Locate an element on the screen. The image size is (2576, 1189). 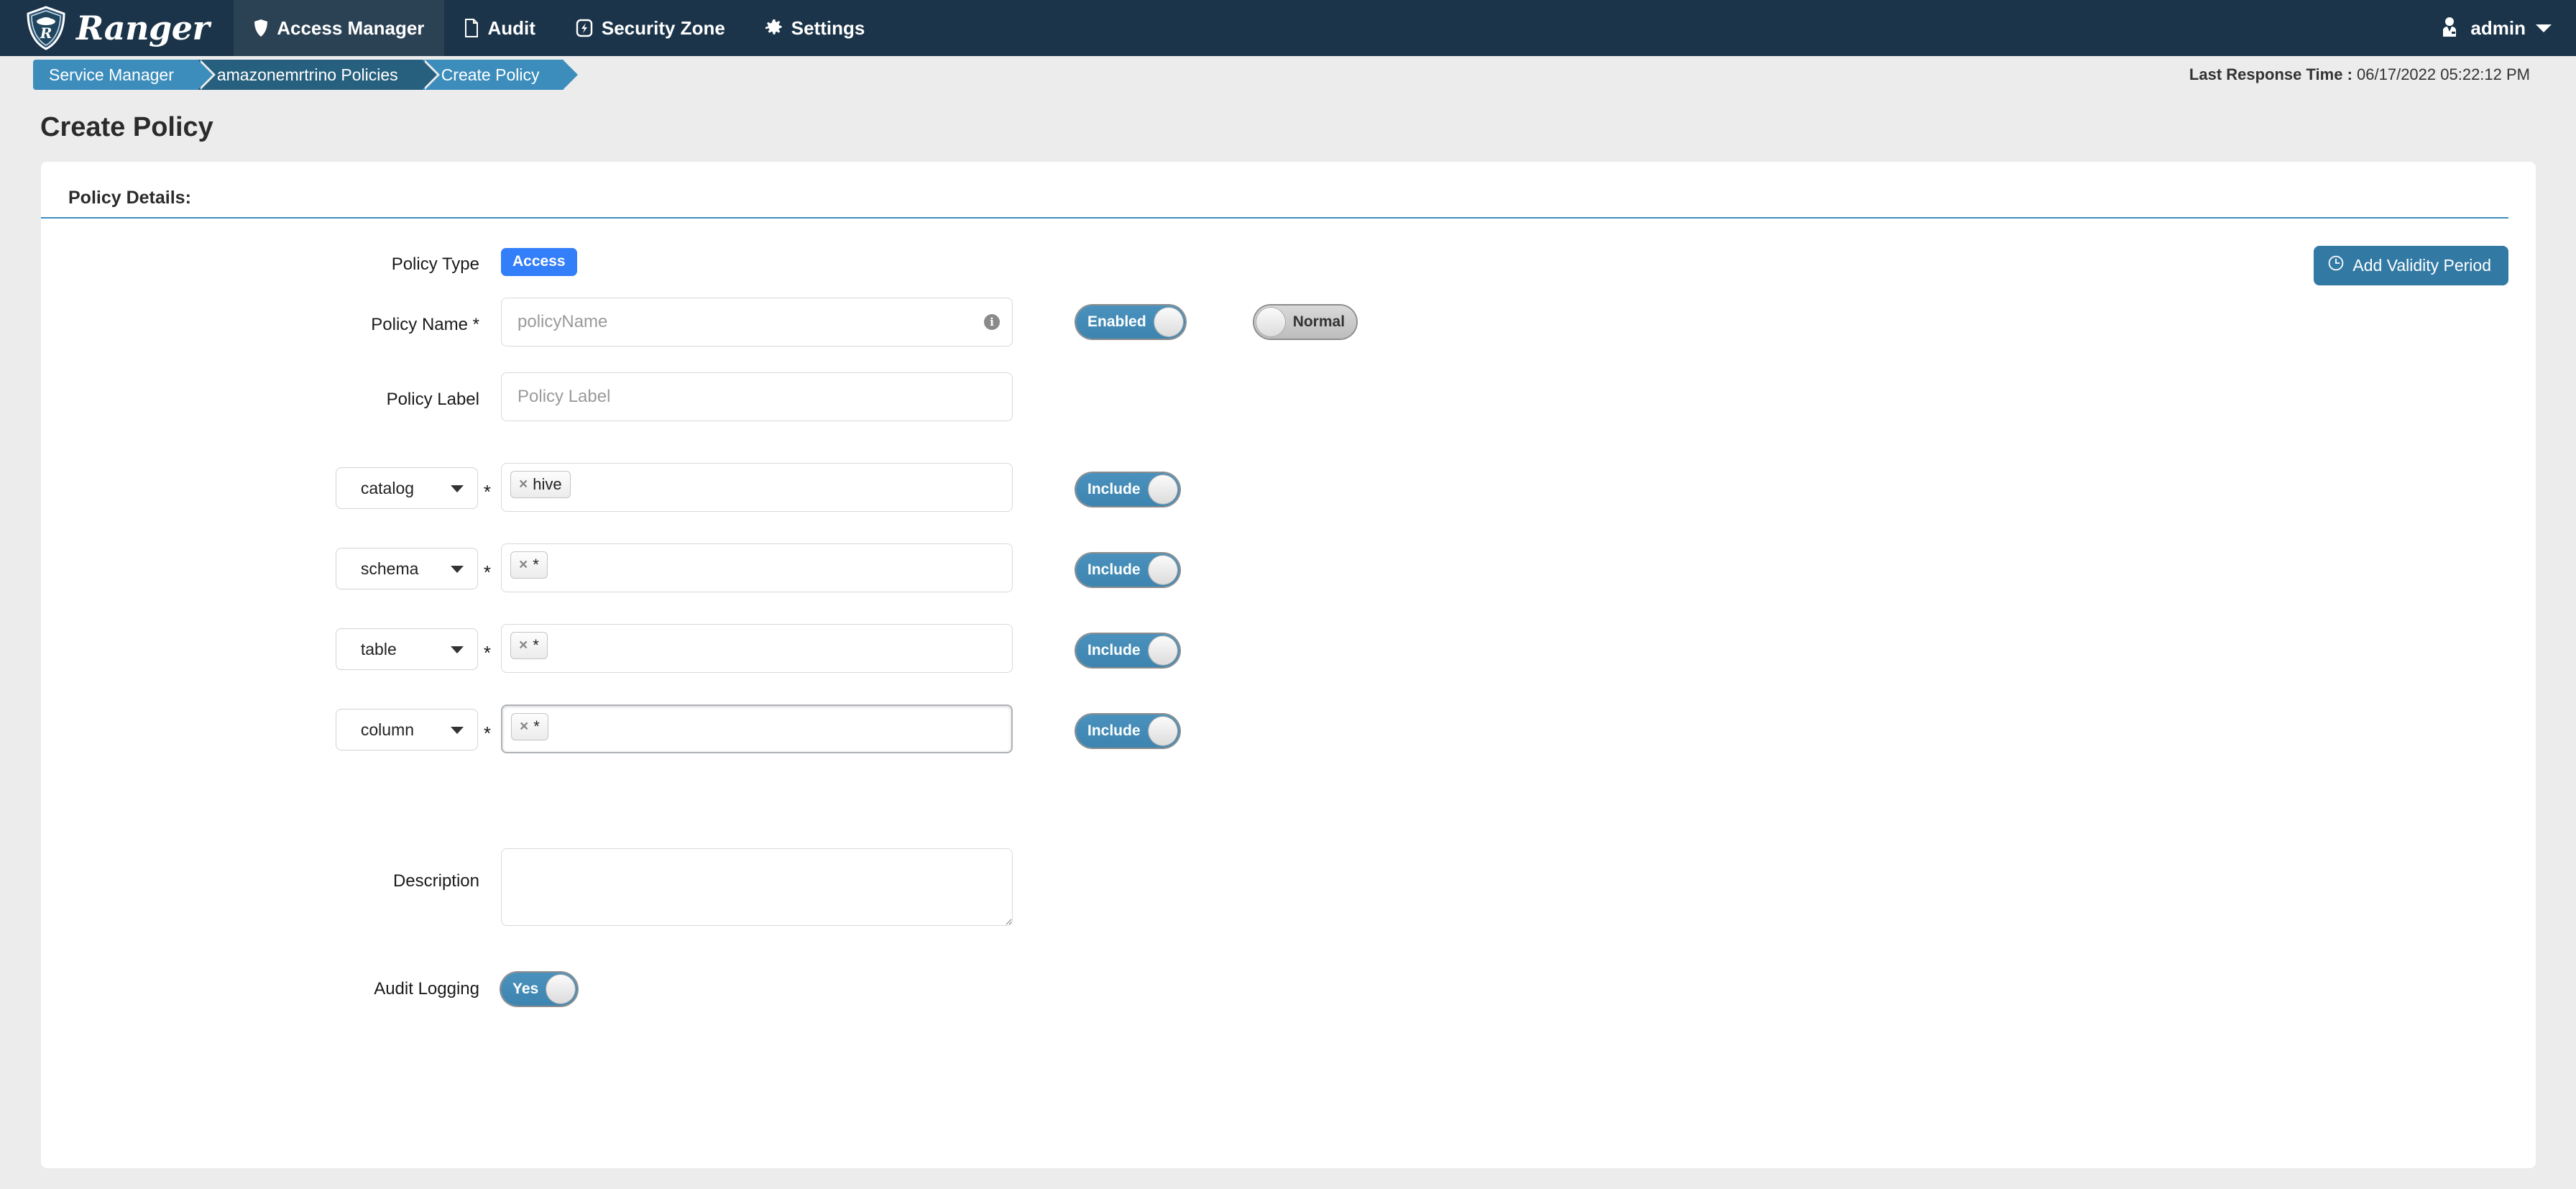
audit-logging-label: Audit Logging is located at coordinates (426, 989).